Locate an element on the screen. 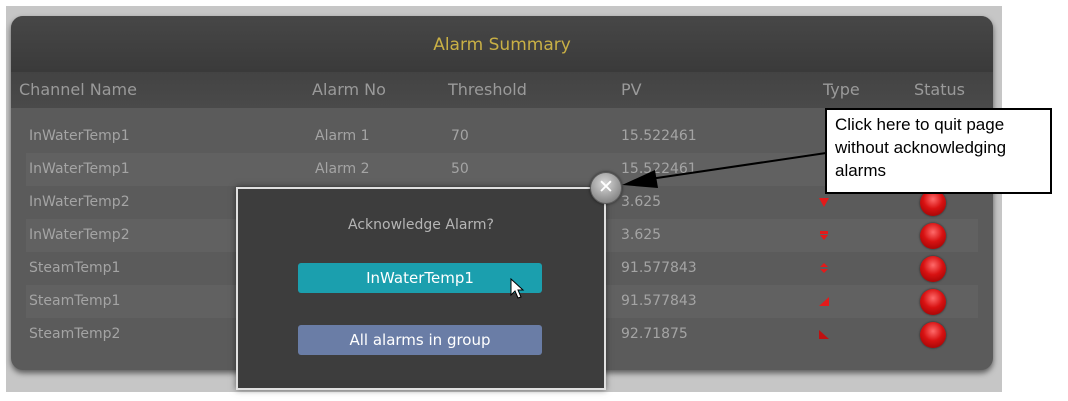  column-header-type: Type is located at coordinates (841, 89).